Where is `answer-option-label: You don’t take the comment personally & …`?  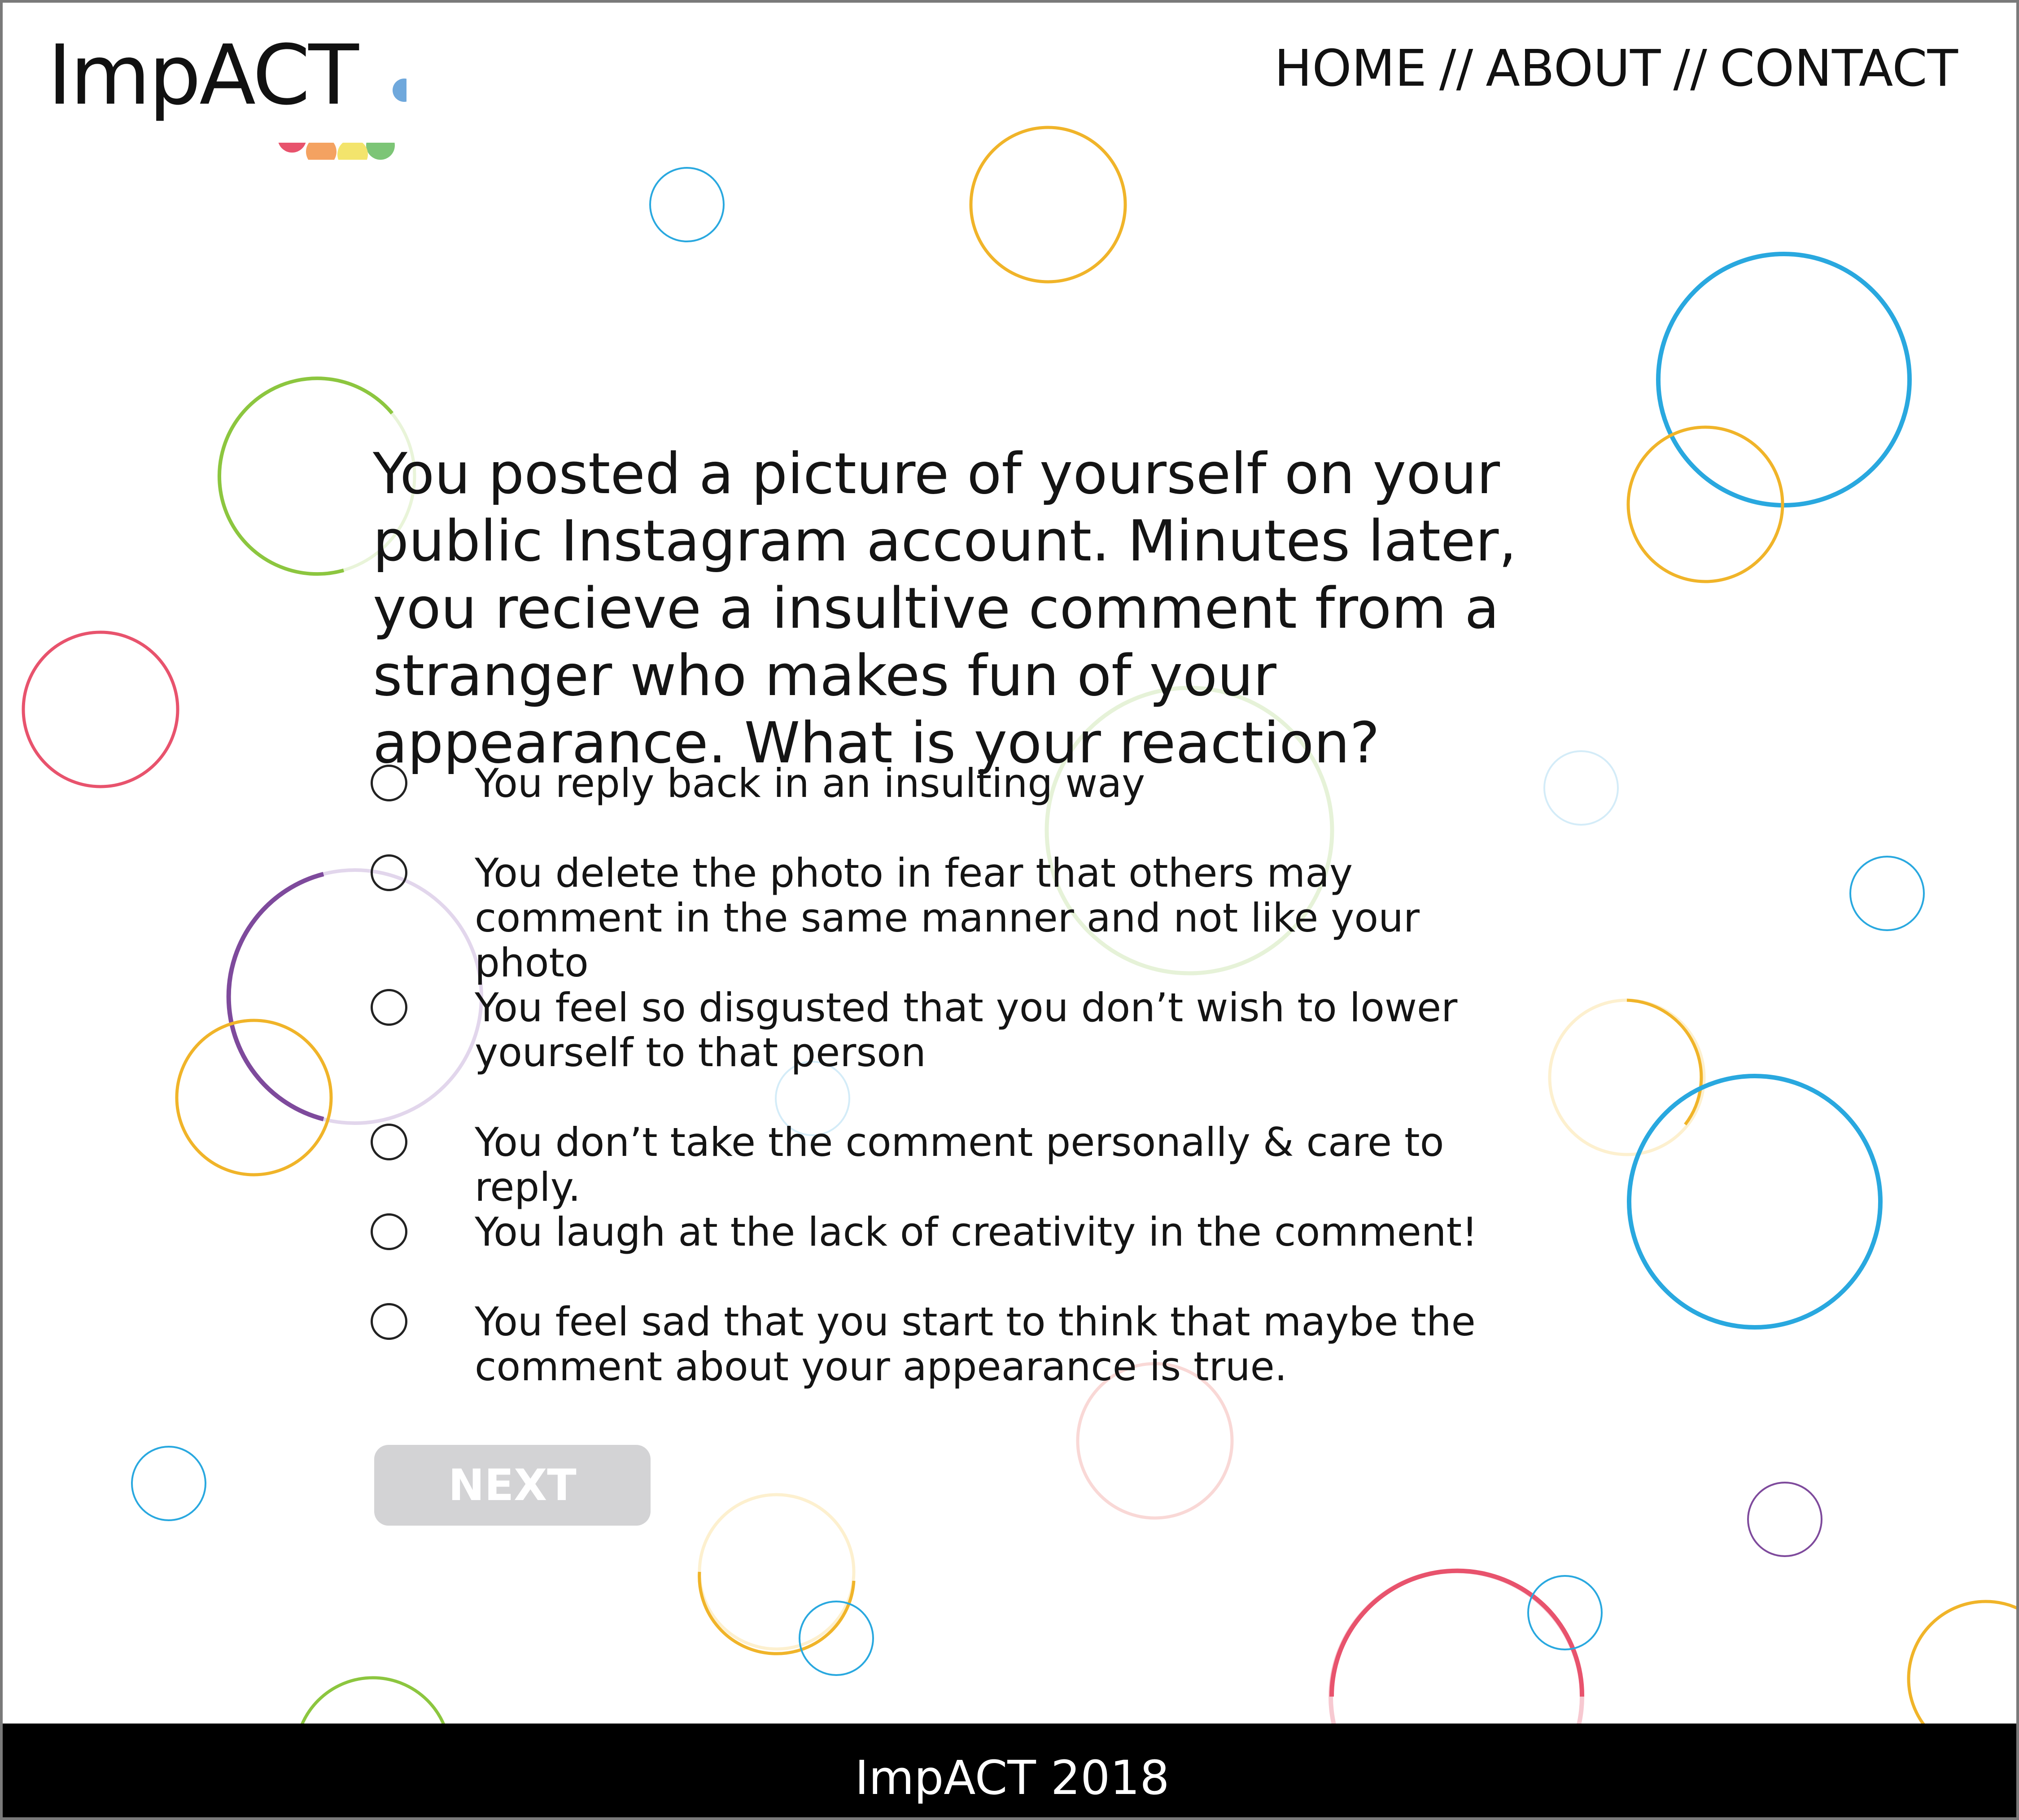
answer-option-label: You don’t take the comment personally & … is located at coordinates (998, 1165).